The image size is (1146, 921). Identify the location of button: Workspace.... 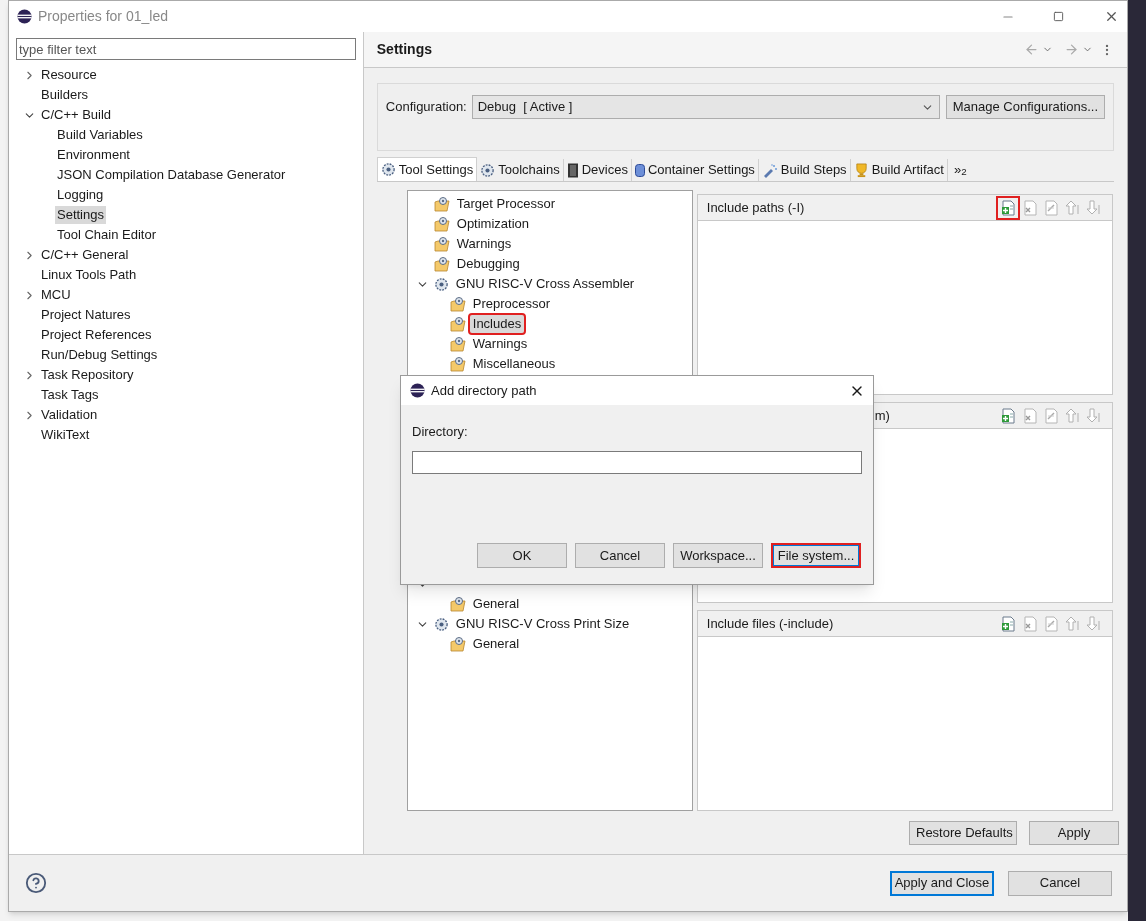
(718, 555).